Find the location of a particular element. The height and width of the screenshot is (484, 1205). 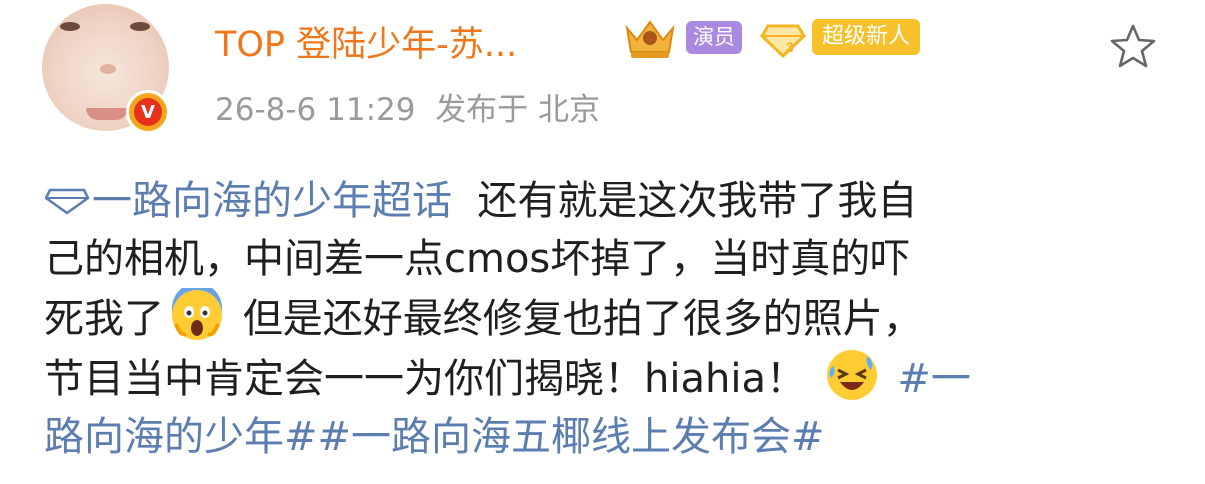

gem-level-icon: 3 is located at coordinates (783, 38).